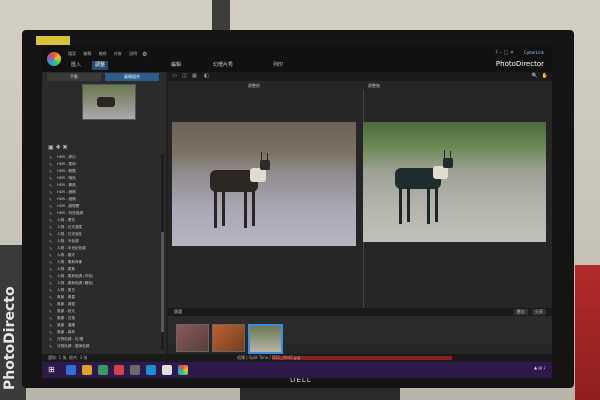  Describe the element at coordinates (176, 65) in the screenshot. I see `tab-edit: 編輯` at that location.